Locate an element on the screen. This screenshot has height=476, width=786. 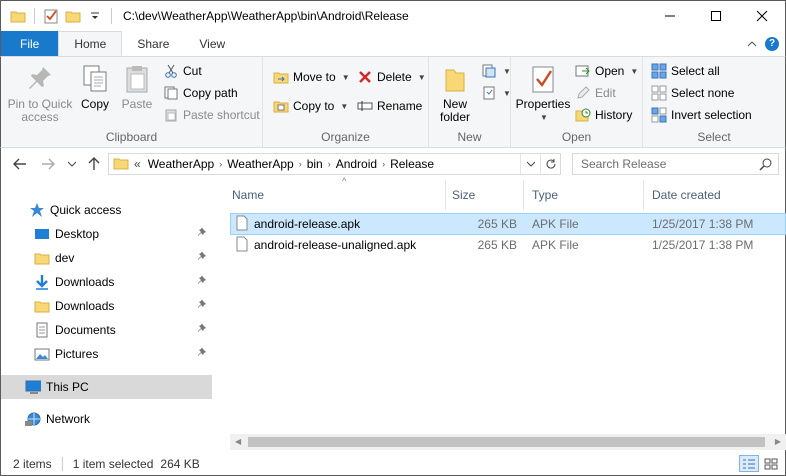
copy-to-button: Copy to ▼ is located at coordinates (310, 106).